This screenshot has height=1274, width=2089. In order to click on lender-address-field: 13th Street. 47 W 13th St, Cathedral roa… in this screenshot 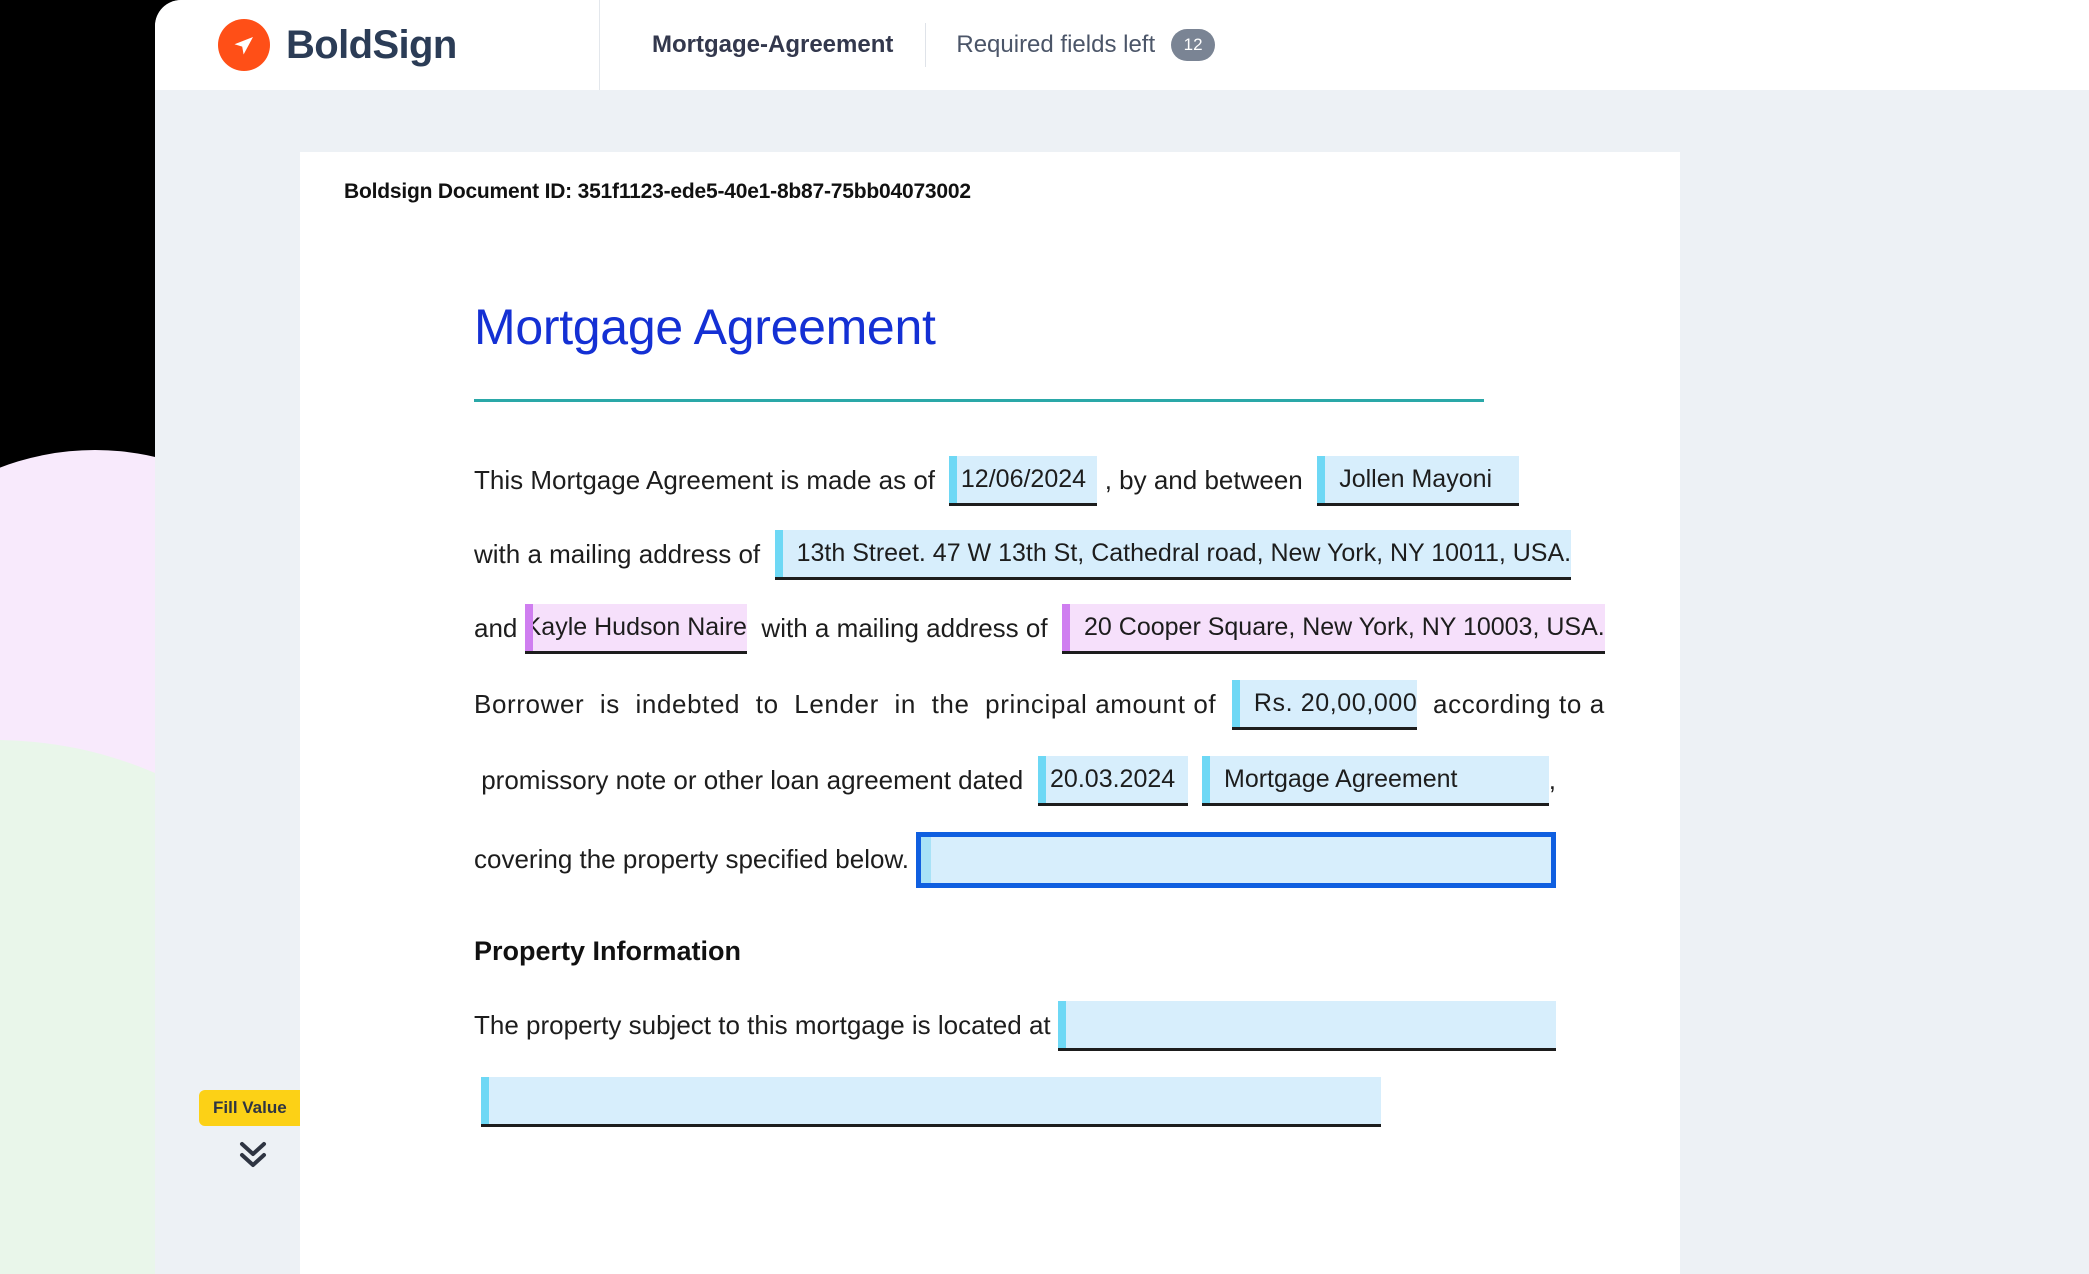, I will do `click(1173, 555)`.